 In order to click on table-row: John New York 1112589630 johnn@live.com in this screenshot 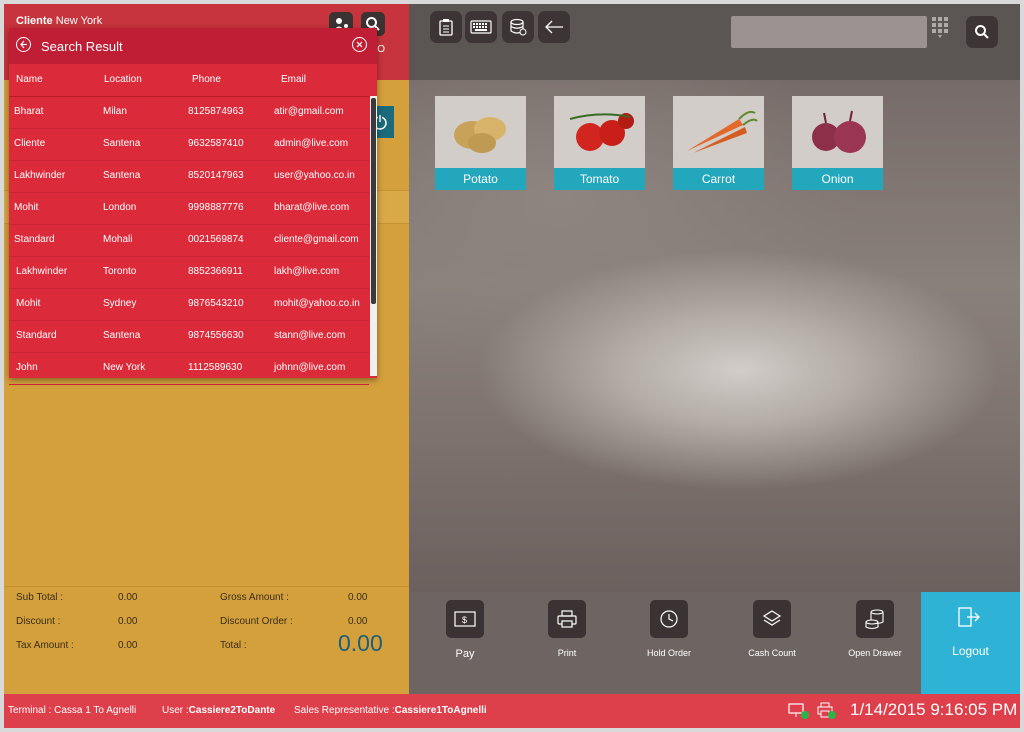, I will do `click(189, 369)`.